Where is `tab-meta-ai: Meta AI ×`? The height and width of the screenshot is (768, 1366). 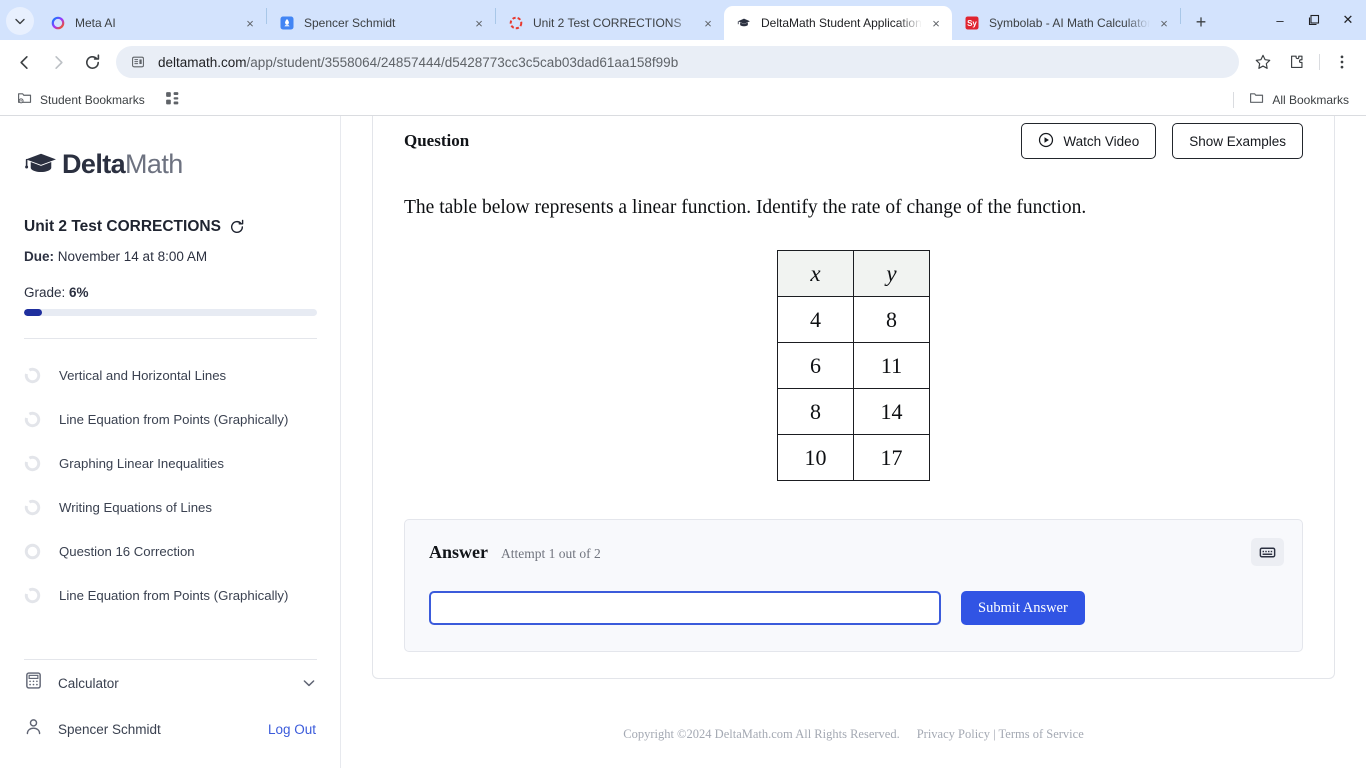 tab-meta-ai: Meta AI × is located at coordinates (152, 23).